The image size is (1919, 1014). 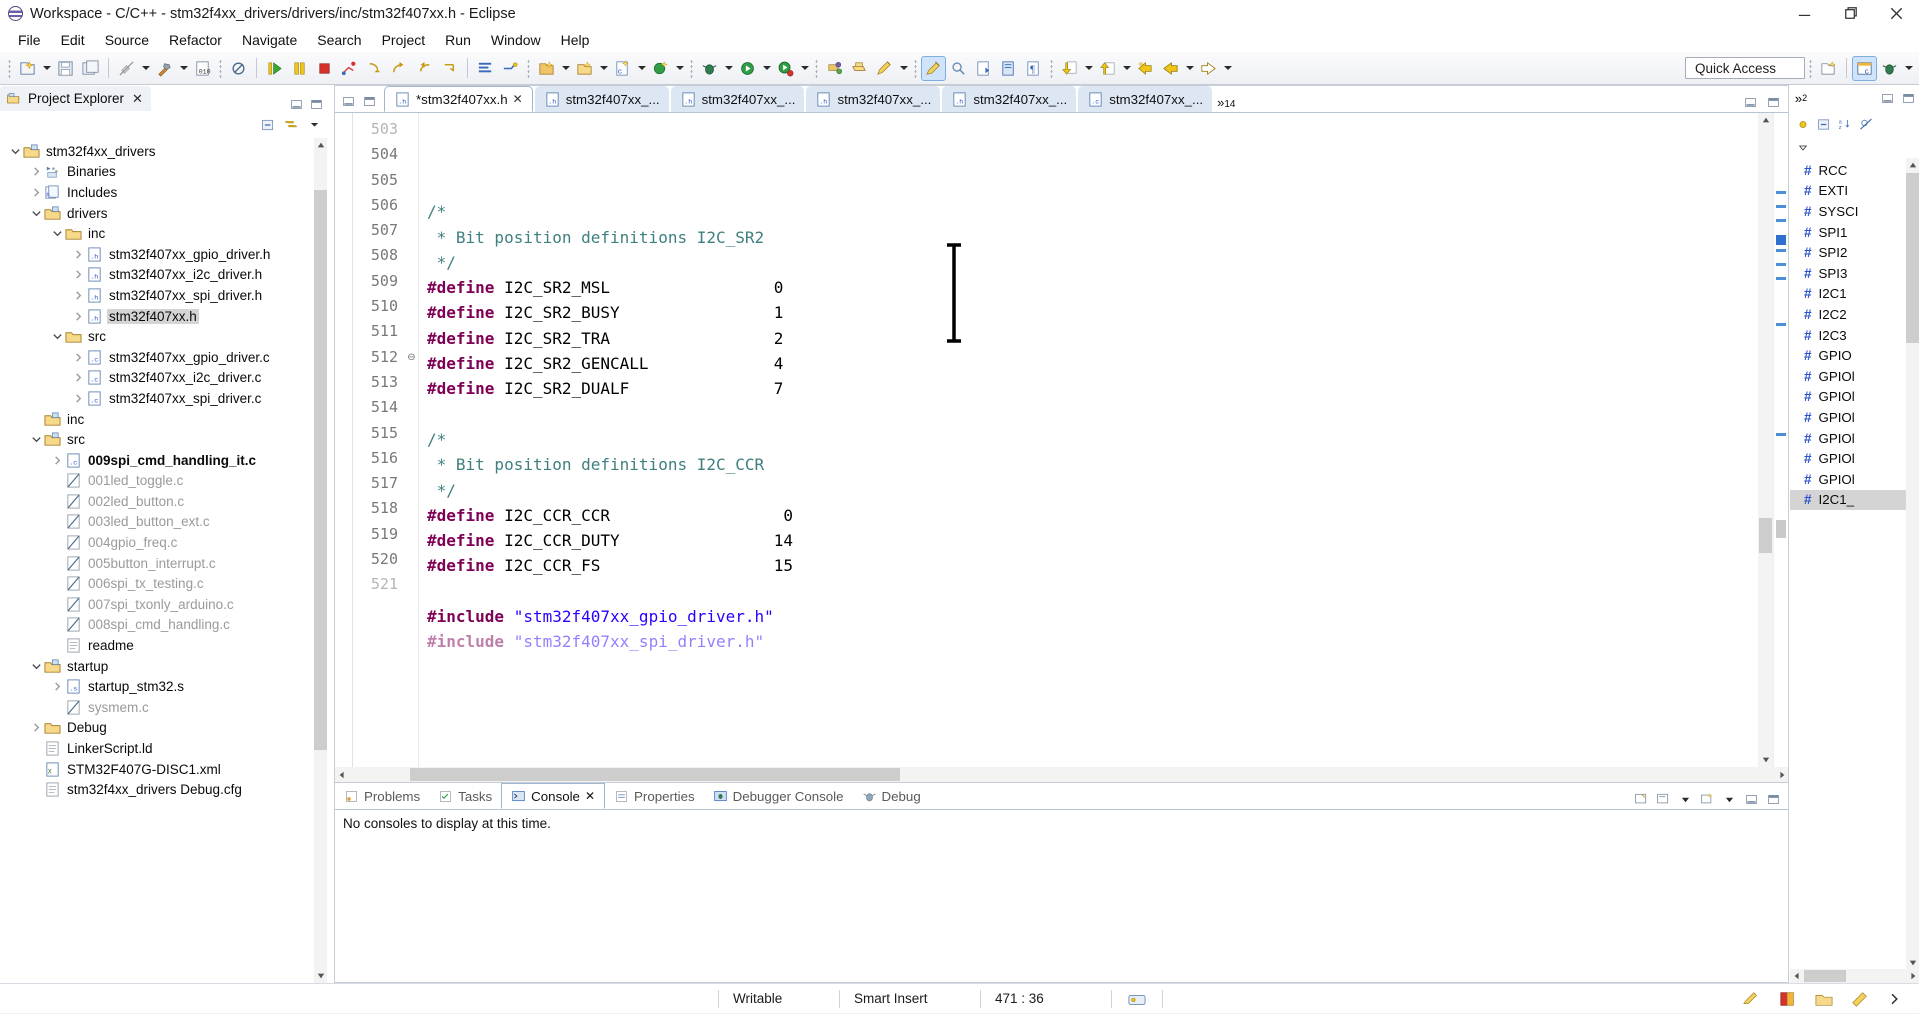 I want to click on step-return-icon, so click(x=424, y=68).